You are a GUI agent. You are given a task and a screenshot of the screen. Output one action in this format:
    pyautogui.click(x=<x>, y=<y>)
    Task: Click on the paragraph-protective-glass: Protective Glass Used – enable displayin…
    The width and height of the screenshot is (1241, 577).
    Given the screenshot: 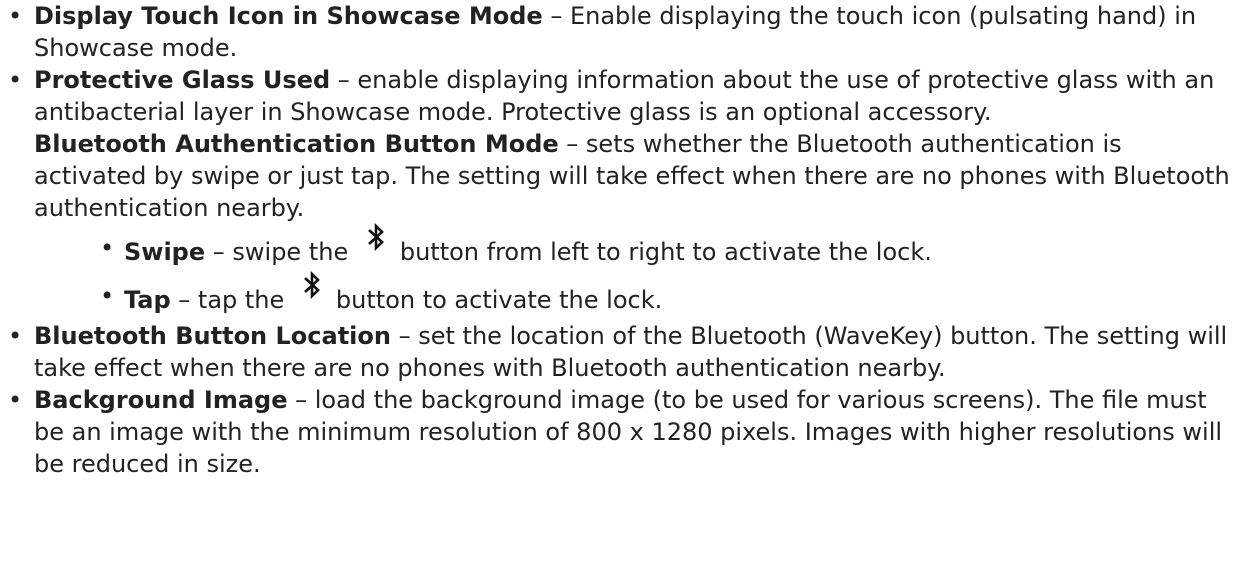 What is the action you would take?
    pyautogui.click(x=634, y=96)
    